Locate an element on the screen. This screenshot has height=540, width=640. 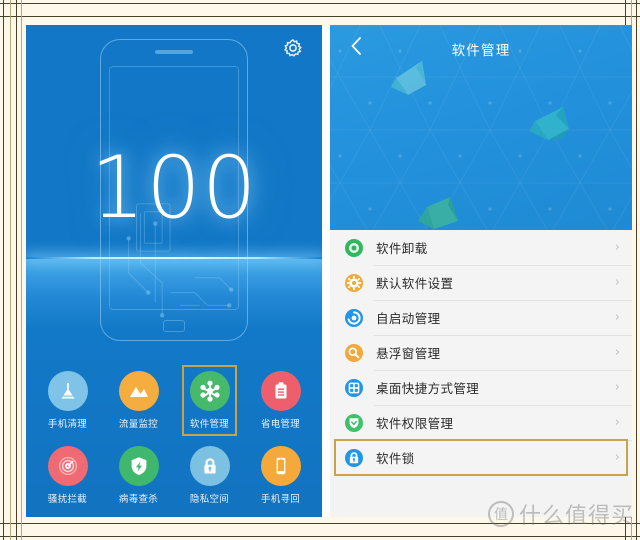
refresh-spiral-icon is located at coordinates (354, 318).